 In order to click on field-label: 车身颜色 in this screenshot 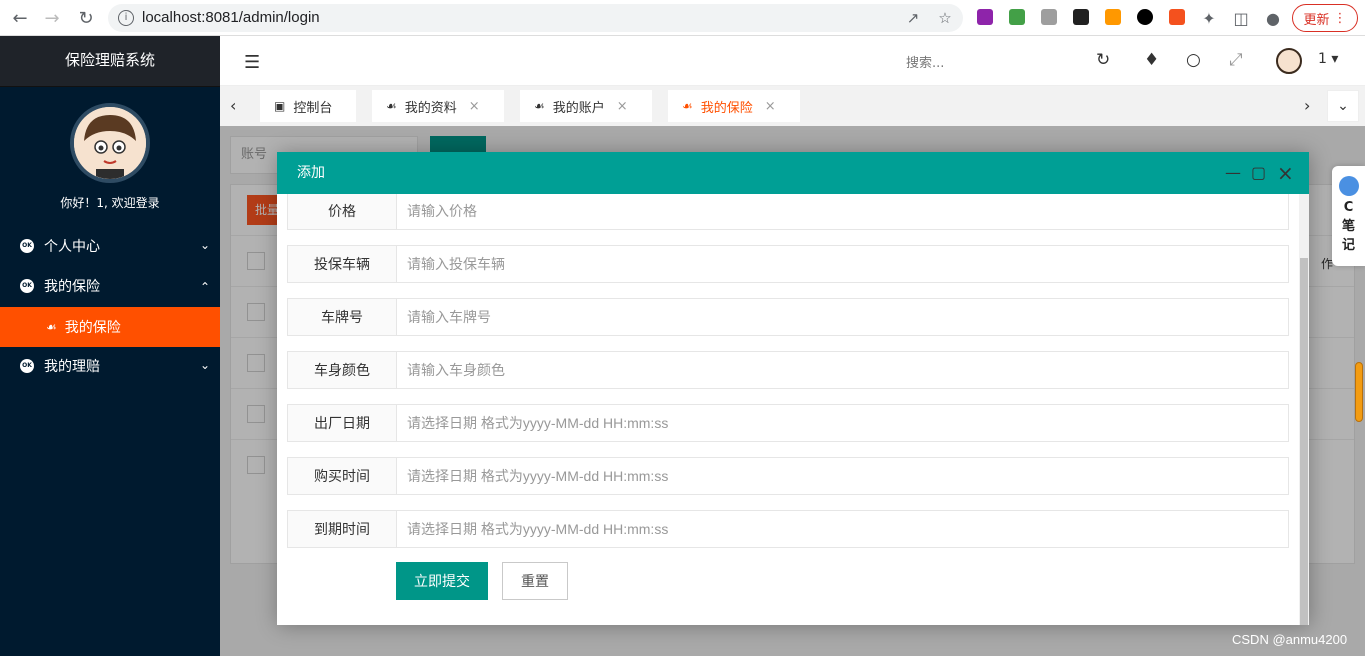, I will do `click(342, 370)`.